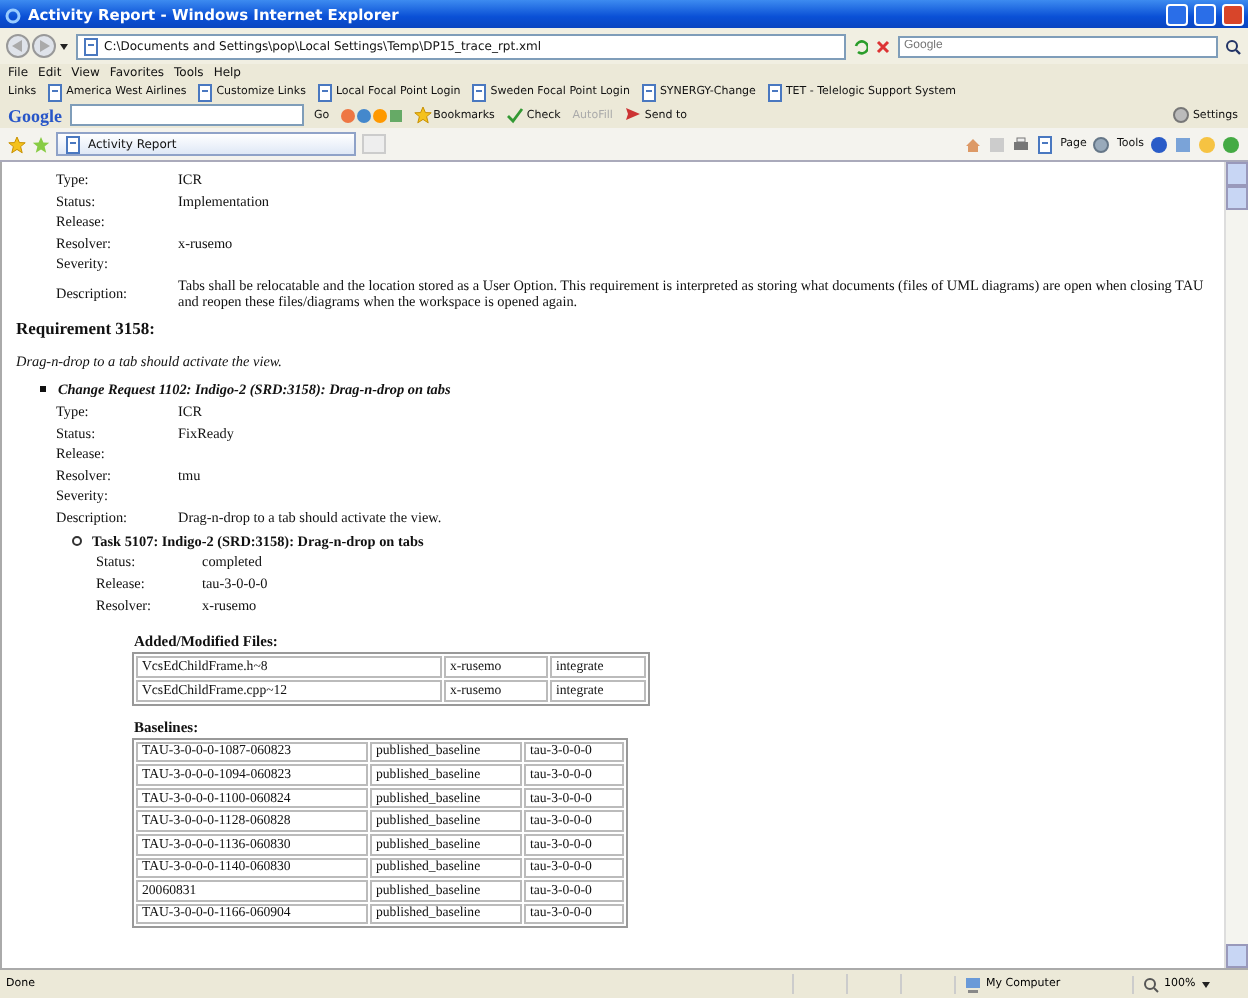  I want to click on new-tab-button, so click(374, 144).